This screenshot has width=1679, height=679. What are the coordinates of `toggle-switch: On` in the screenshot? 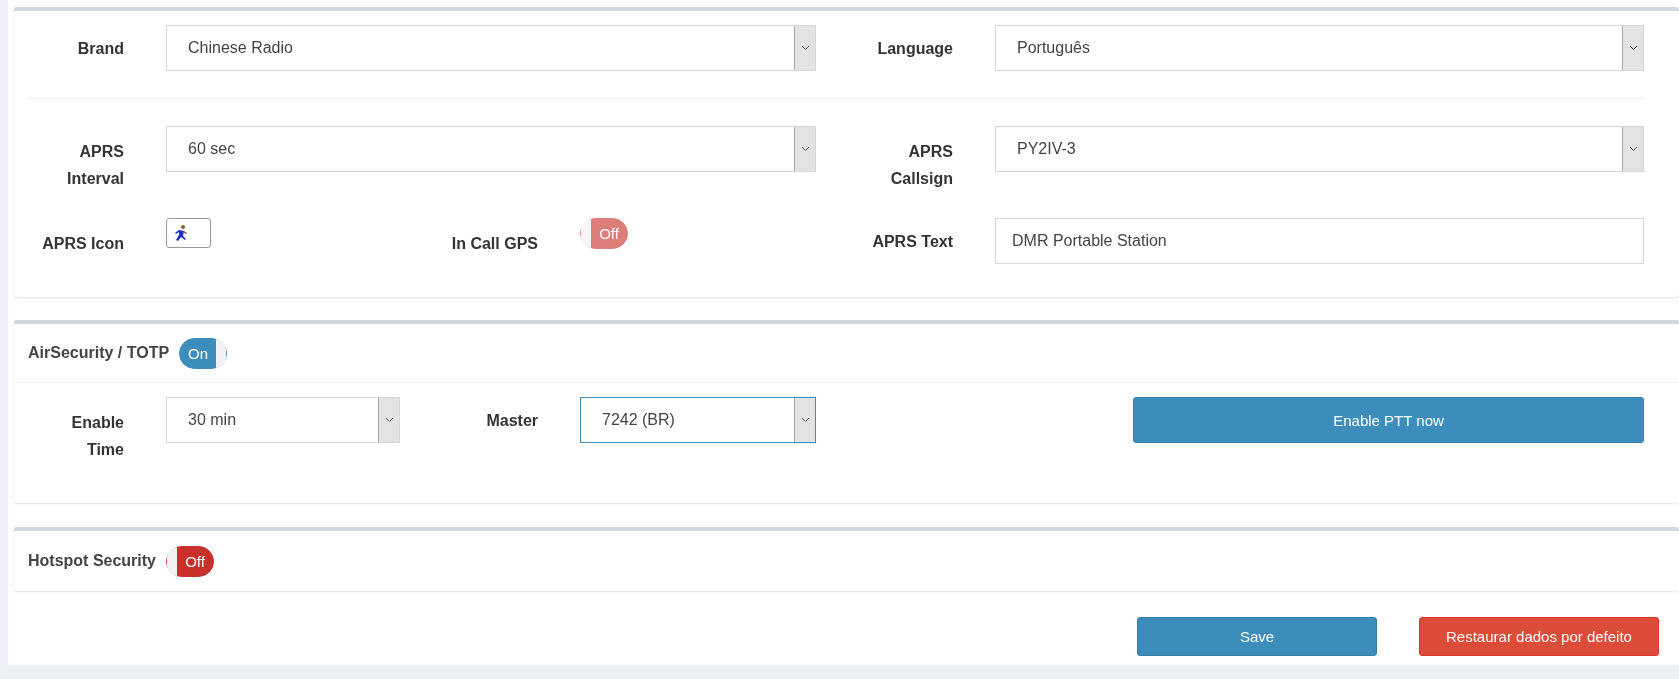 It's located at (203, 353).